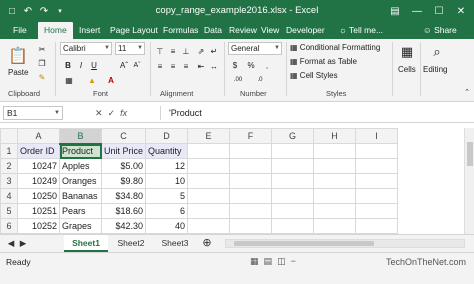 This screenshot has width=474, height=284. What do you see at coordinates (209, 136) in the screenshot?
I see `column-header: E` at bounding box center [209, 136].